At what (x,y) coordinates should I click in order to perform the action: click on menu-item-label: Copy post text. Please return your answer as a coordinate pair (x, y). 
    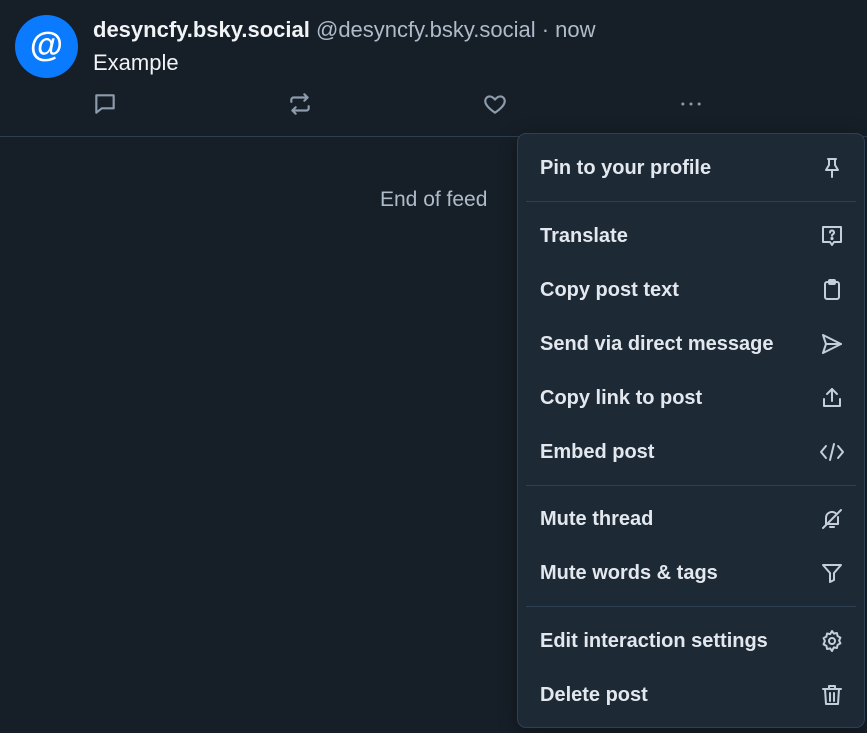
    Looking at the image, I should click on (609, 290).